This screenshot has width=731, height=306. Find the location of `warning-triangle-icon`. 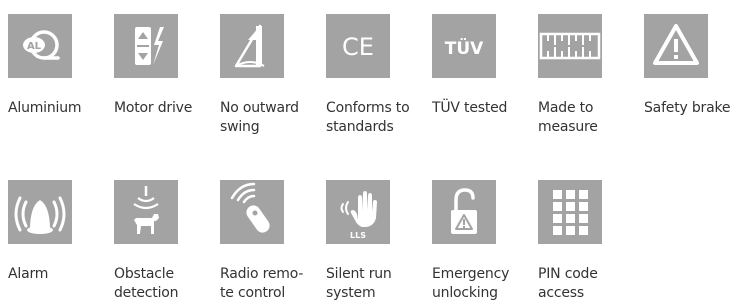

warning-triangle-icon is located at coordinates (676, 44).